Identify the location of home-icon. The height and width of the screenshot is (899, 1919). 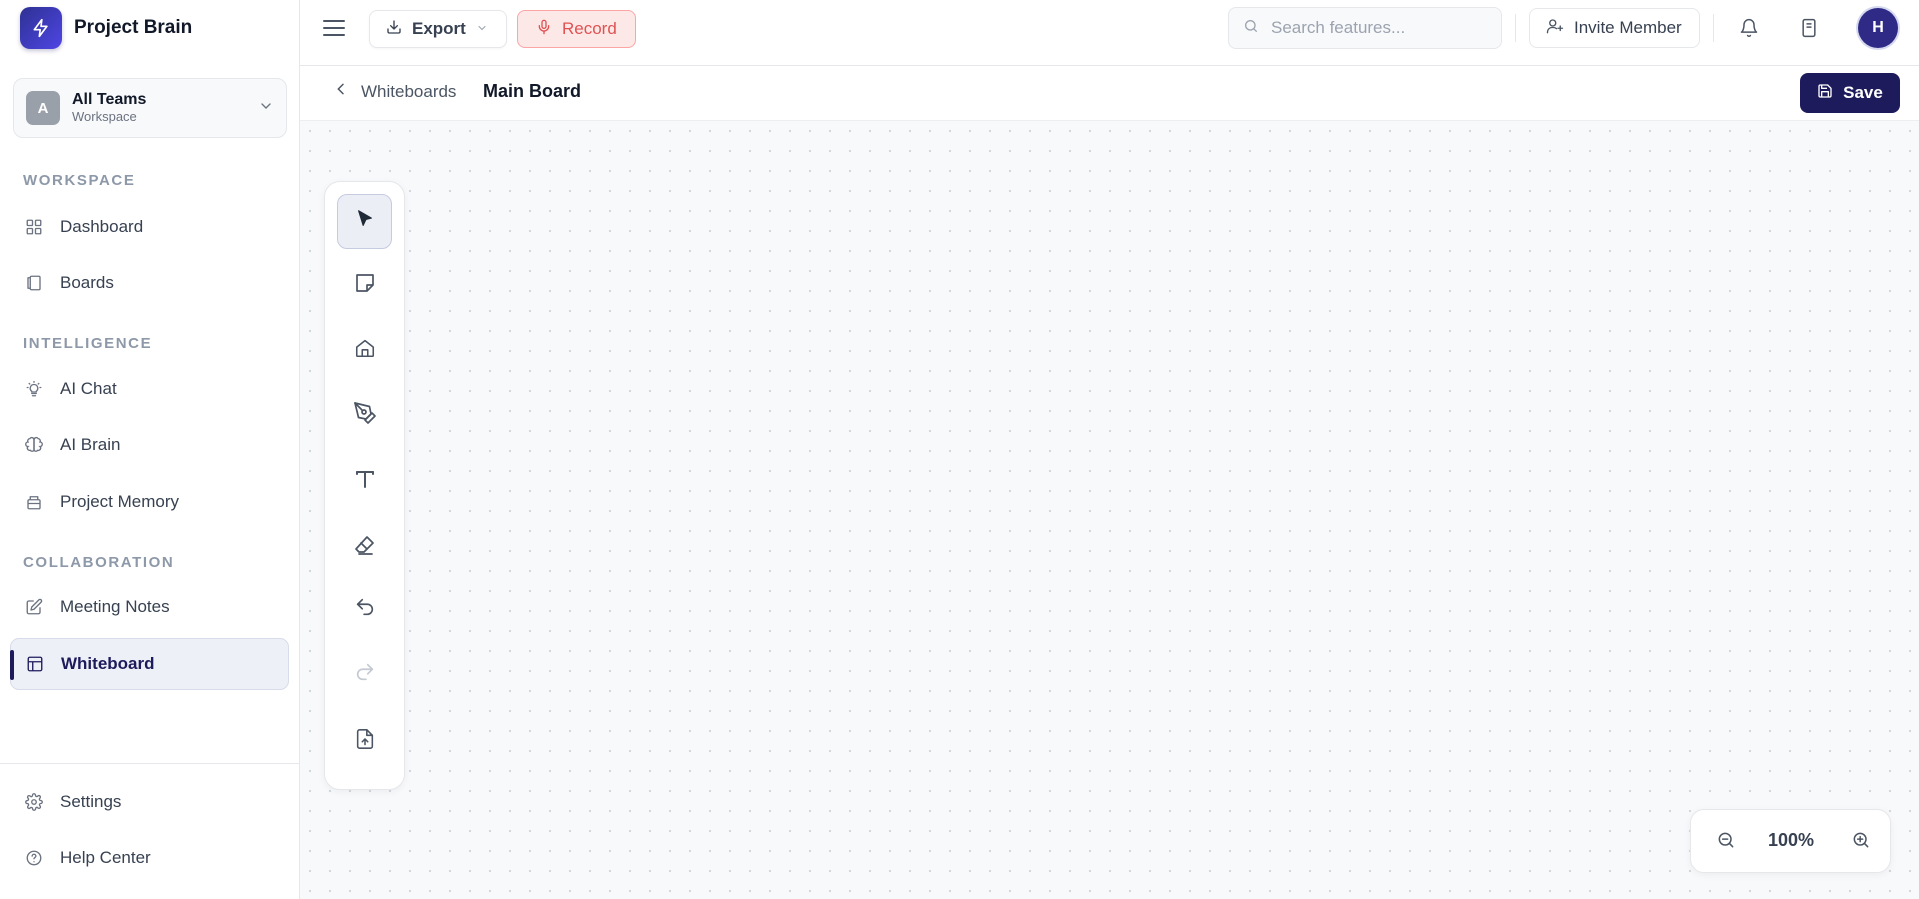
(365, 350).